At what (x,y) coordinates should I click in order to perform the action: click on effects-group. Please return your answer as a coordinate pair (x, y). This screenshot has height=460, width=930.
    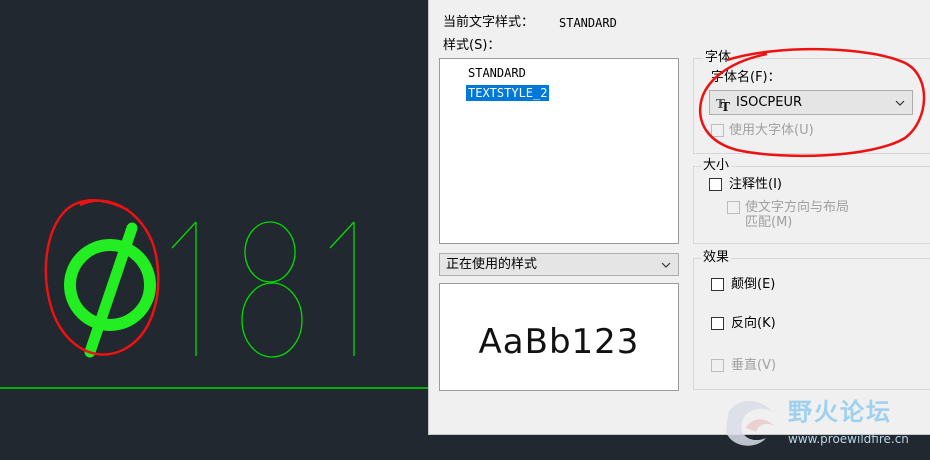
    Looking at the image, I should click on (811, 324).